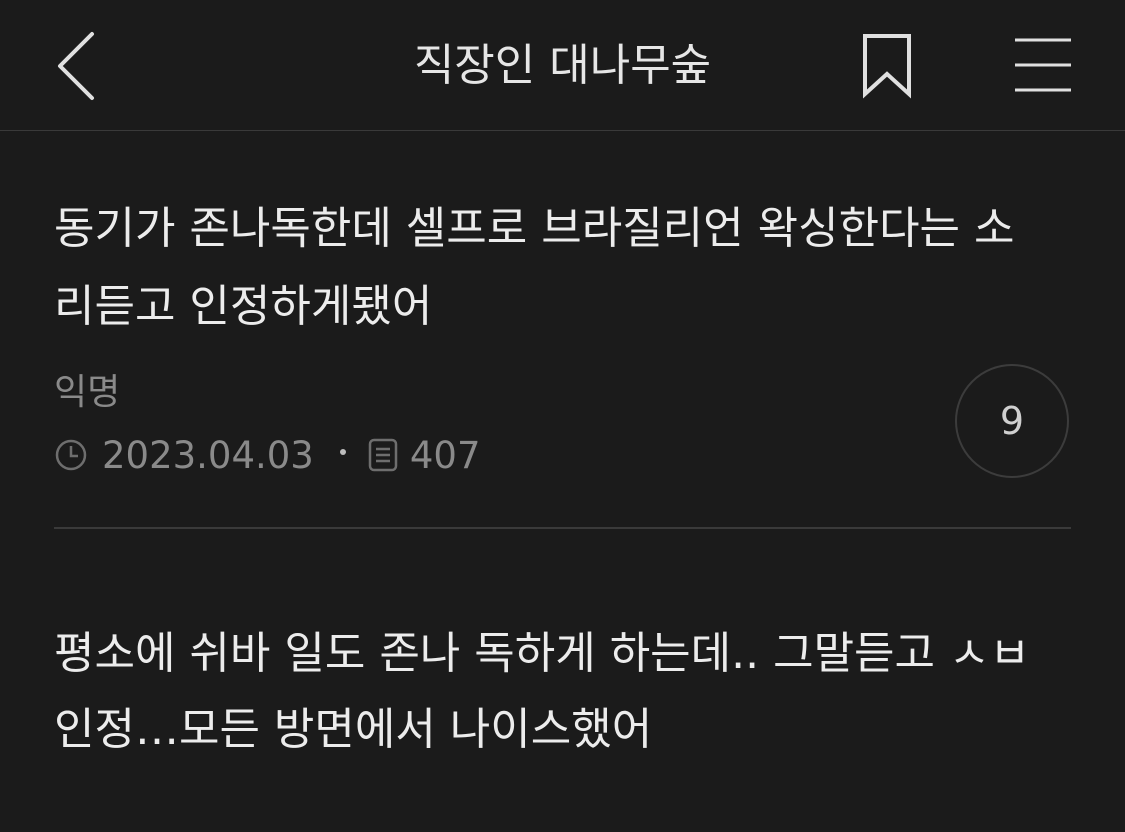 The height and width of the screenshot is (832, 1125). Describe the element at coordinates (383, 455) in the screenshot. I see `document-icon` at that location.